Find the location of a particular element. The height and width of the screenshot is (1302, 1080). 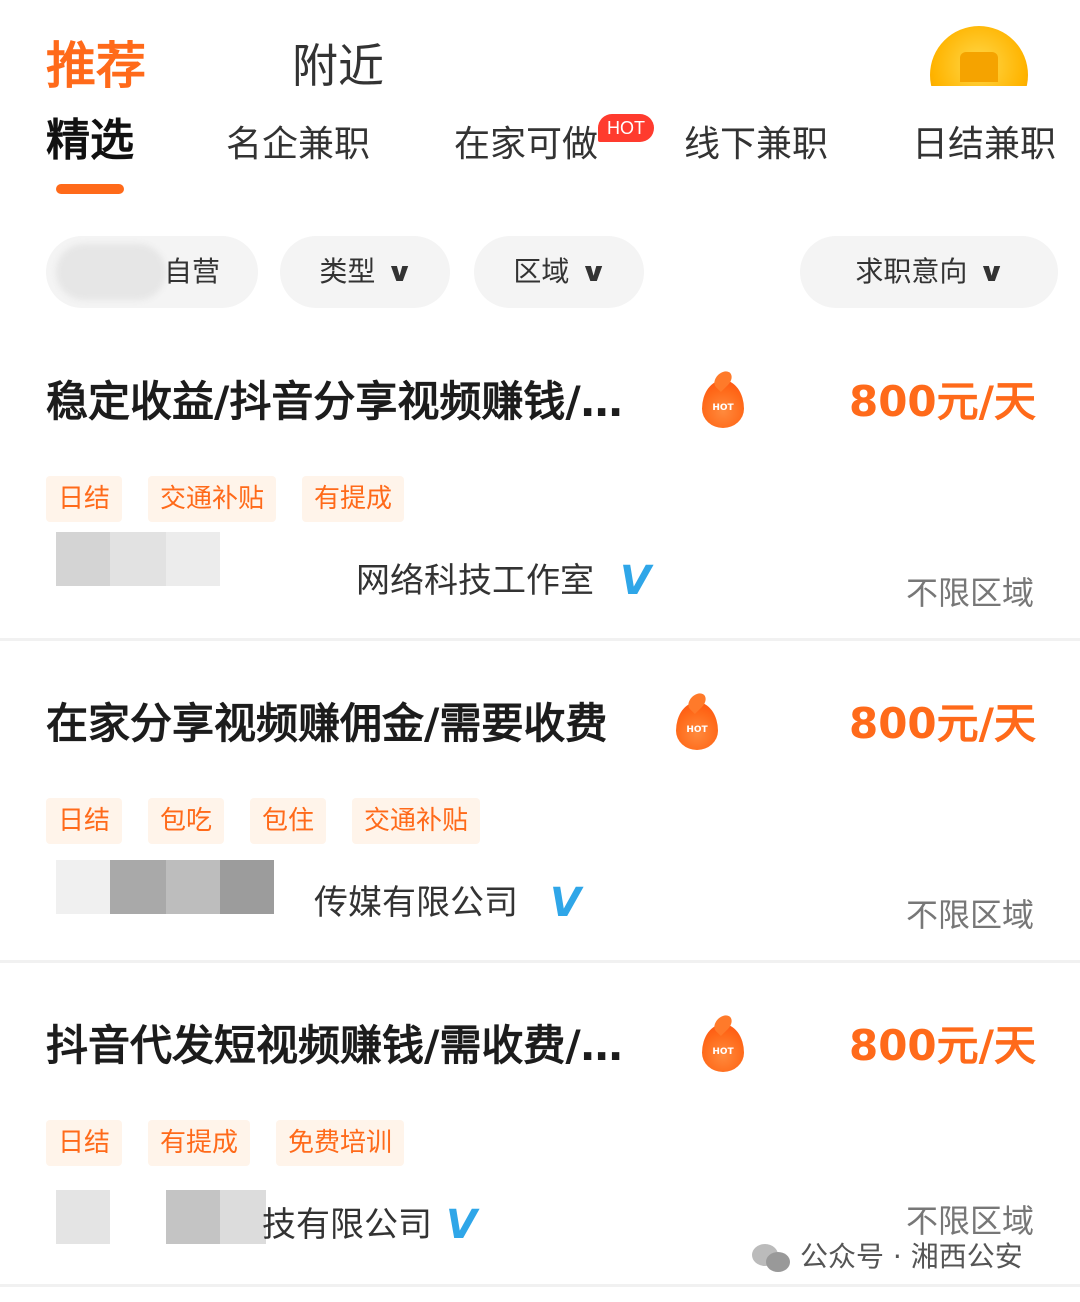

filter-type: 类型 ∨ is located at coordinates (365, 272).